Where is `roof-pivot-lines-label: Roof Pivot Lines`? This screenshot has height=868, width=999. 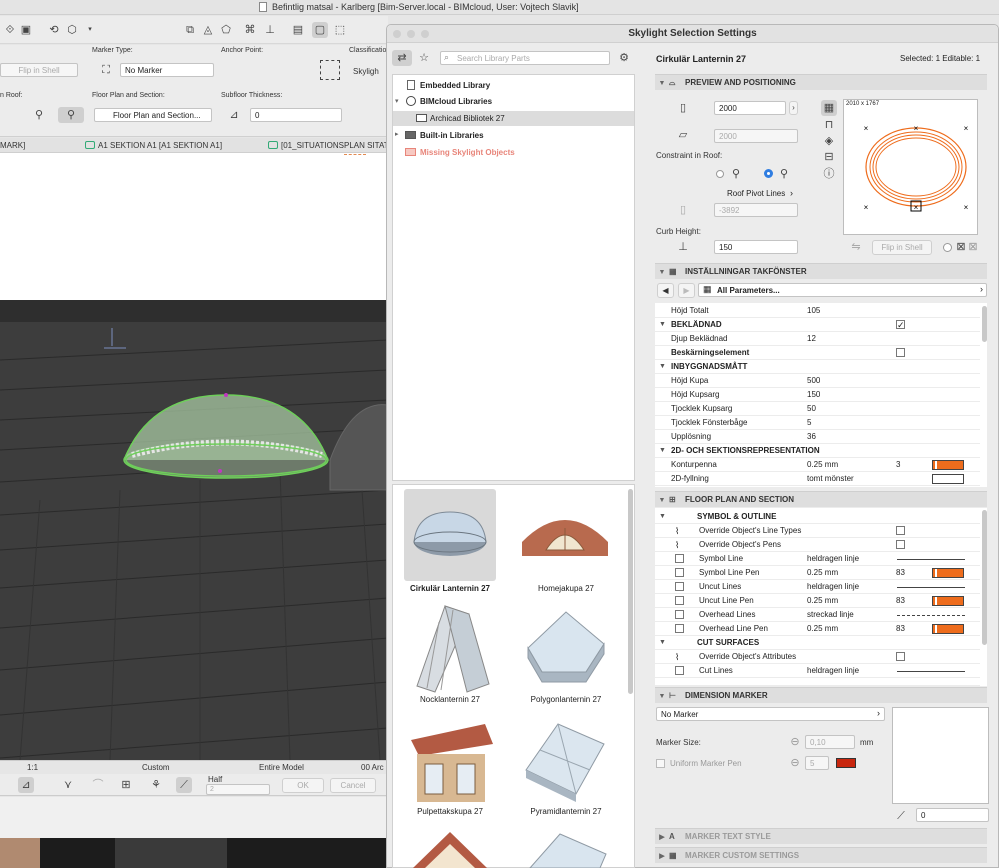 roof-pivot-lines-label: Roof Pivot Lines is located at coordinates (756, 193).